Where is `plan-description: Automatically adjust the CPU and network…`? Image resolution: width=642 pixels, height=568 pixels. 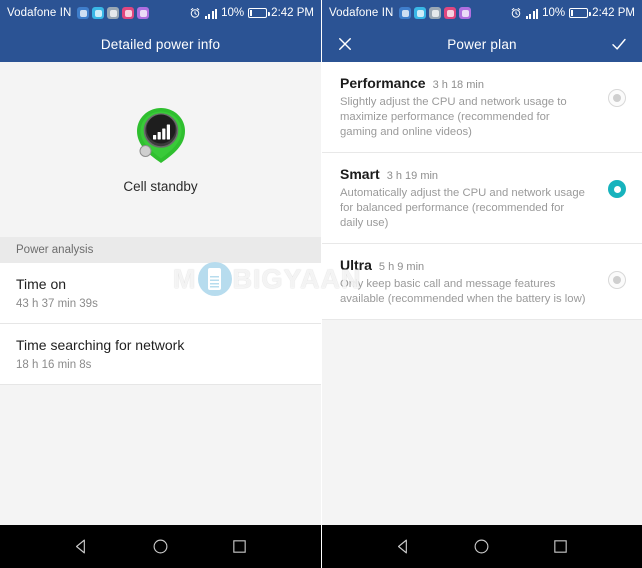 plan-description: Automatically adjust the CPU and network… is located at coordinates (462, 208).